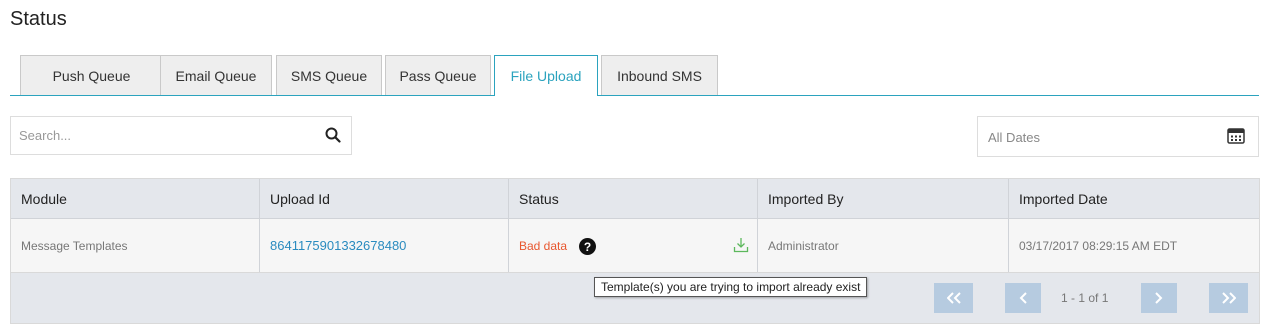 Image resolution: width=1270 pixels, height=332 pixels. Describe the element at coordinates (438, 75) in the screenshot. I see `tab-pass-queue: Pass Queue` at that location.